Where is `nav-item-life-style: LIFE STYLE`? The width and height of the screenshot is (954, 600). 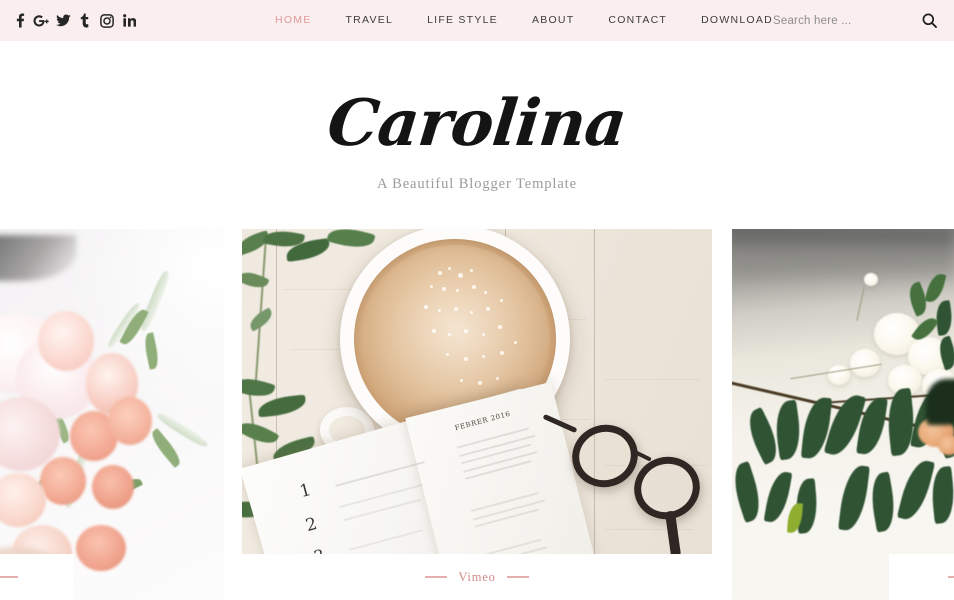 nav-item-life-style: LIFE STYLE is located at coordinates (462, 20).